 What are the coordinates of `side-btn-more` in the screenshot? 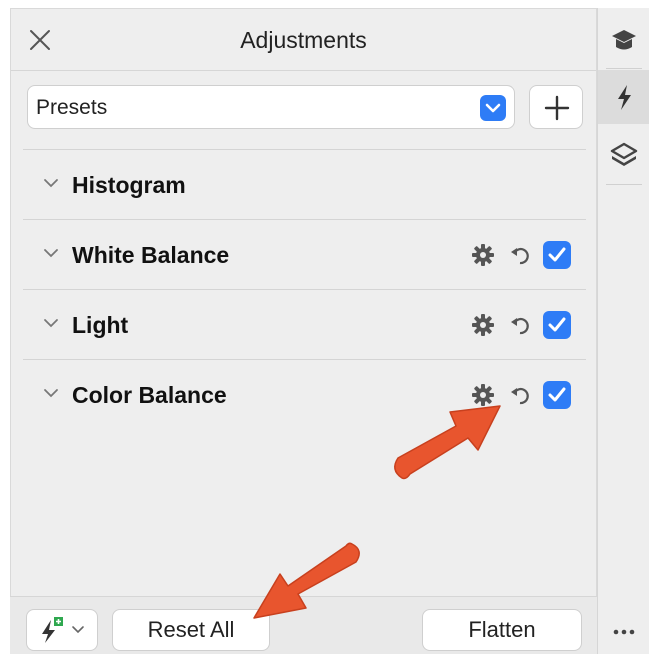 It's located at (623, 630).